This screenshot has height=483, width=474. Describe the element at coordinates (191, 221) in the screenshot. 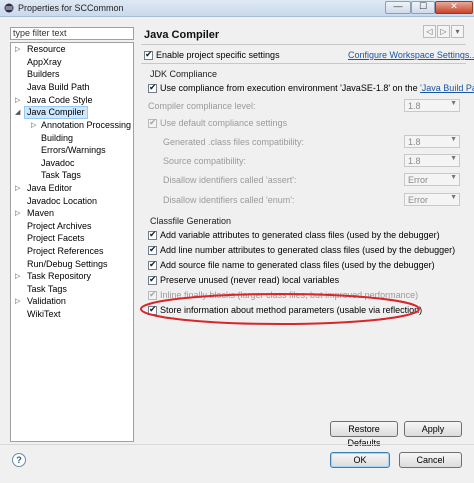

I see `classfile-generation-group-title: Classfile Generation` at that location.